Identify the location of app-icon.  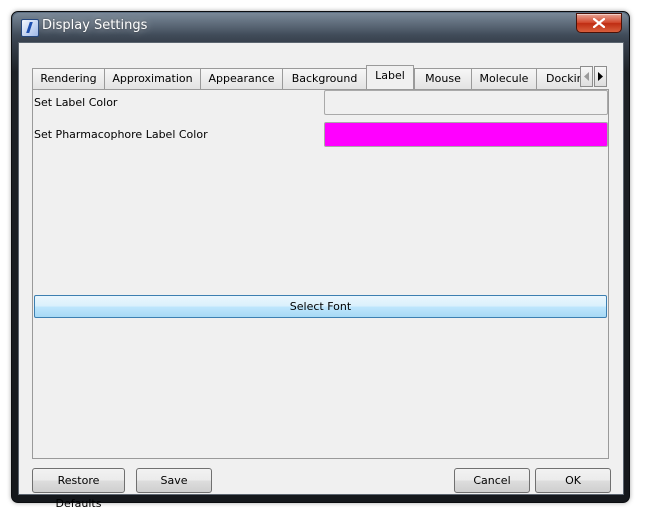
(30, 28).